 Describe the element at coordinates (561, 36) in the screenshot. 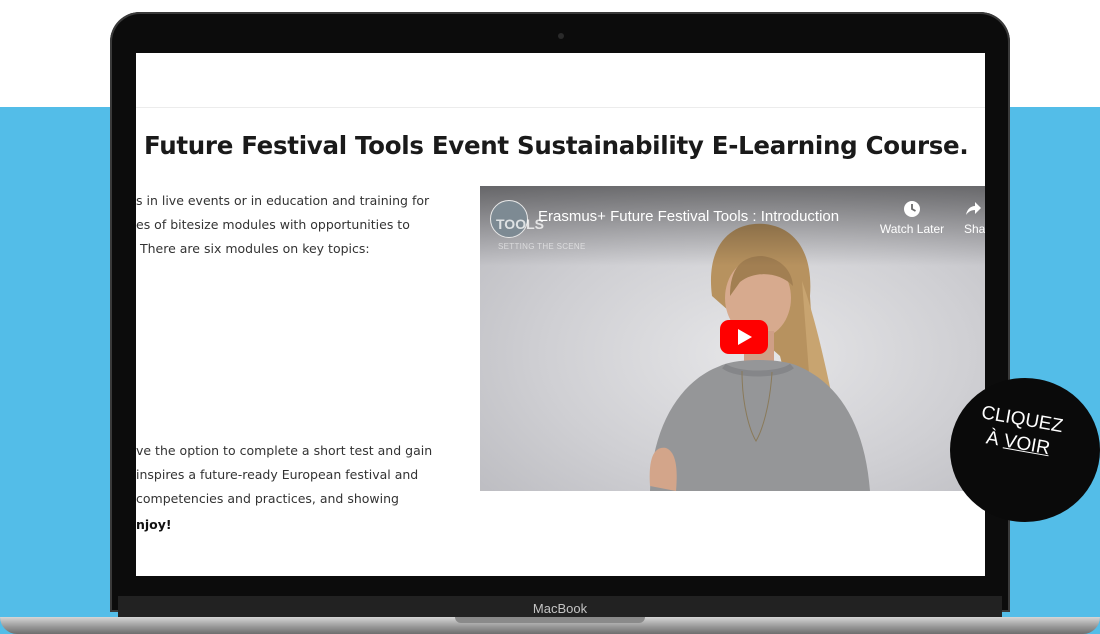

I see `webcam-dot` at that location.